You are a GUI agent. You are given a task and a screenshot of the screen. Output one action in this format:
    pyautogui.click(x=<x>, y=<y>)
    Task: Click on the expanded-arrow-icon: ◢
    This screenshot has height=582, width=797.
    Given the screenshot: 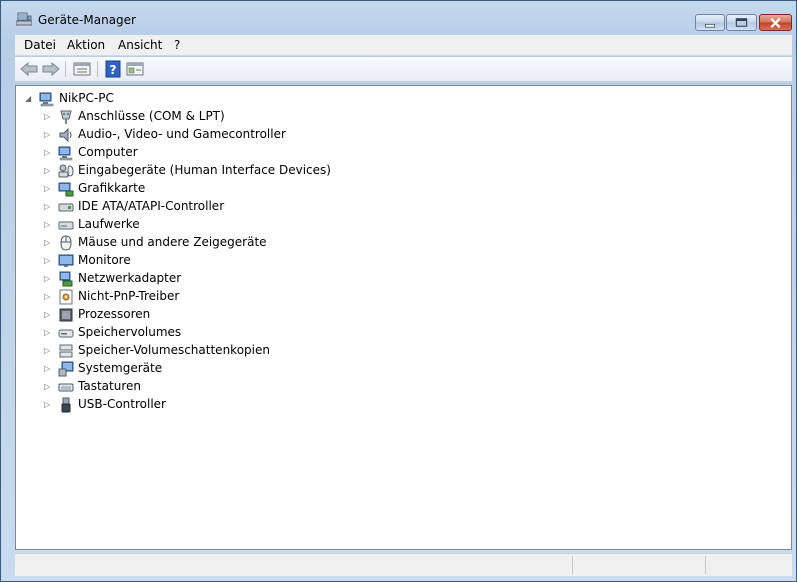 What is the action you would take?
    pyautogui.click(x=29, y=99)
    